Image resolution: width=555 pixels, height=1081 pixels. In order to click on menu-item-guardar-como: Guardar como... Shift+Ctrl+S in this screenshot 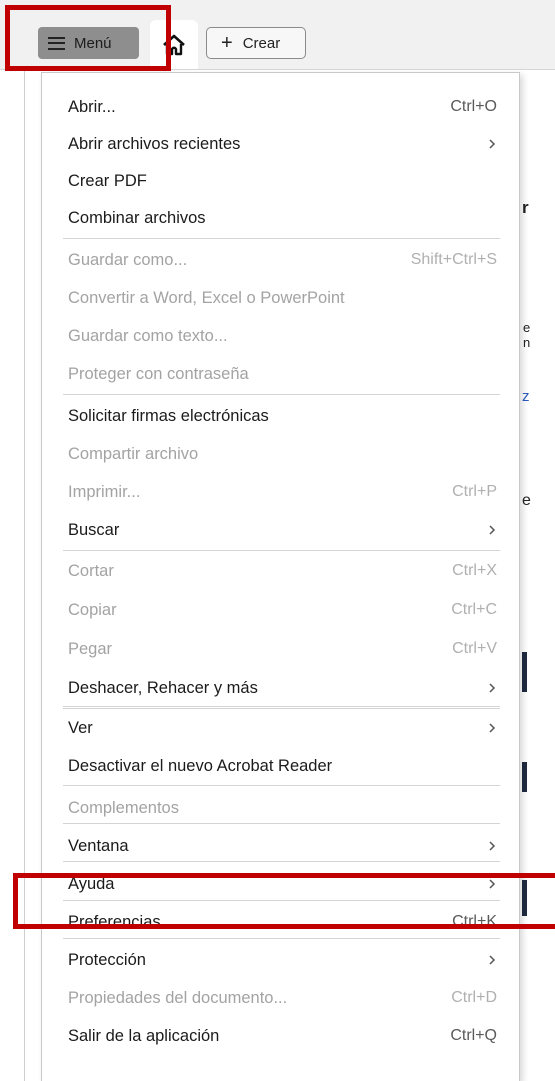, I will do `click(280, 260)`.